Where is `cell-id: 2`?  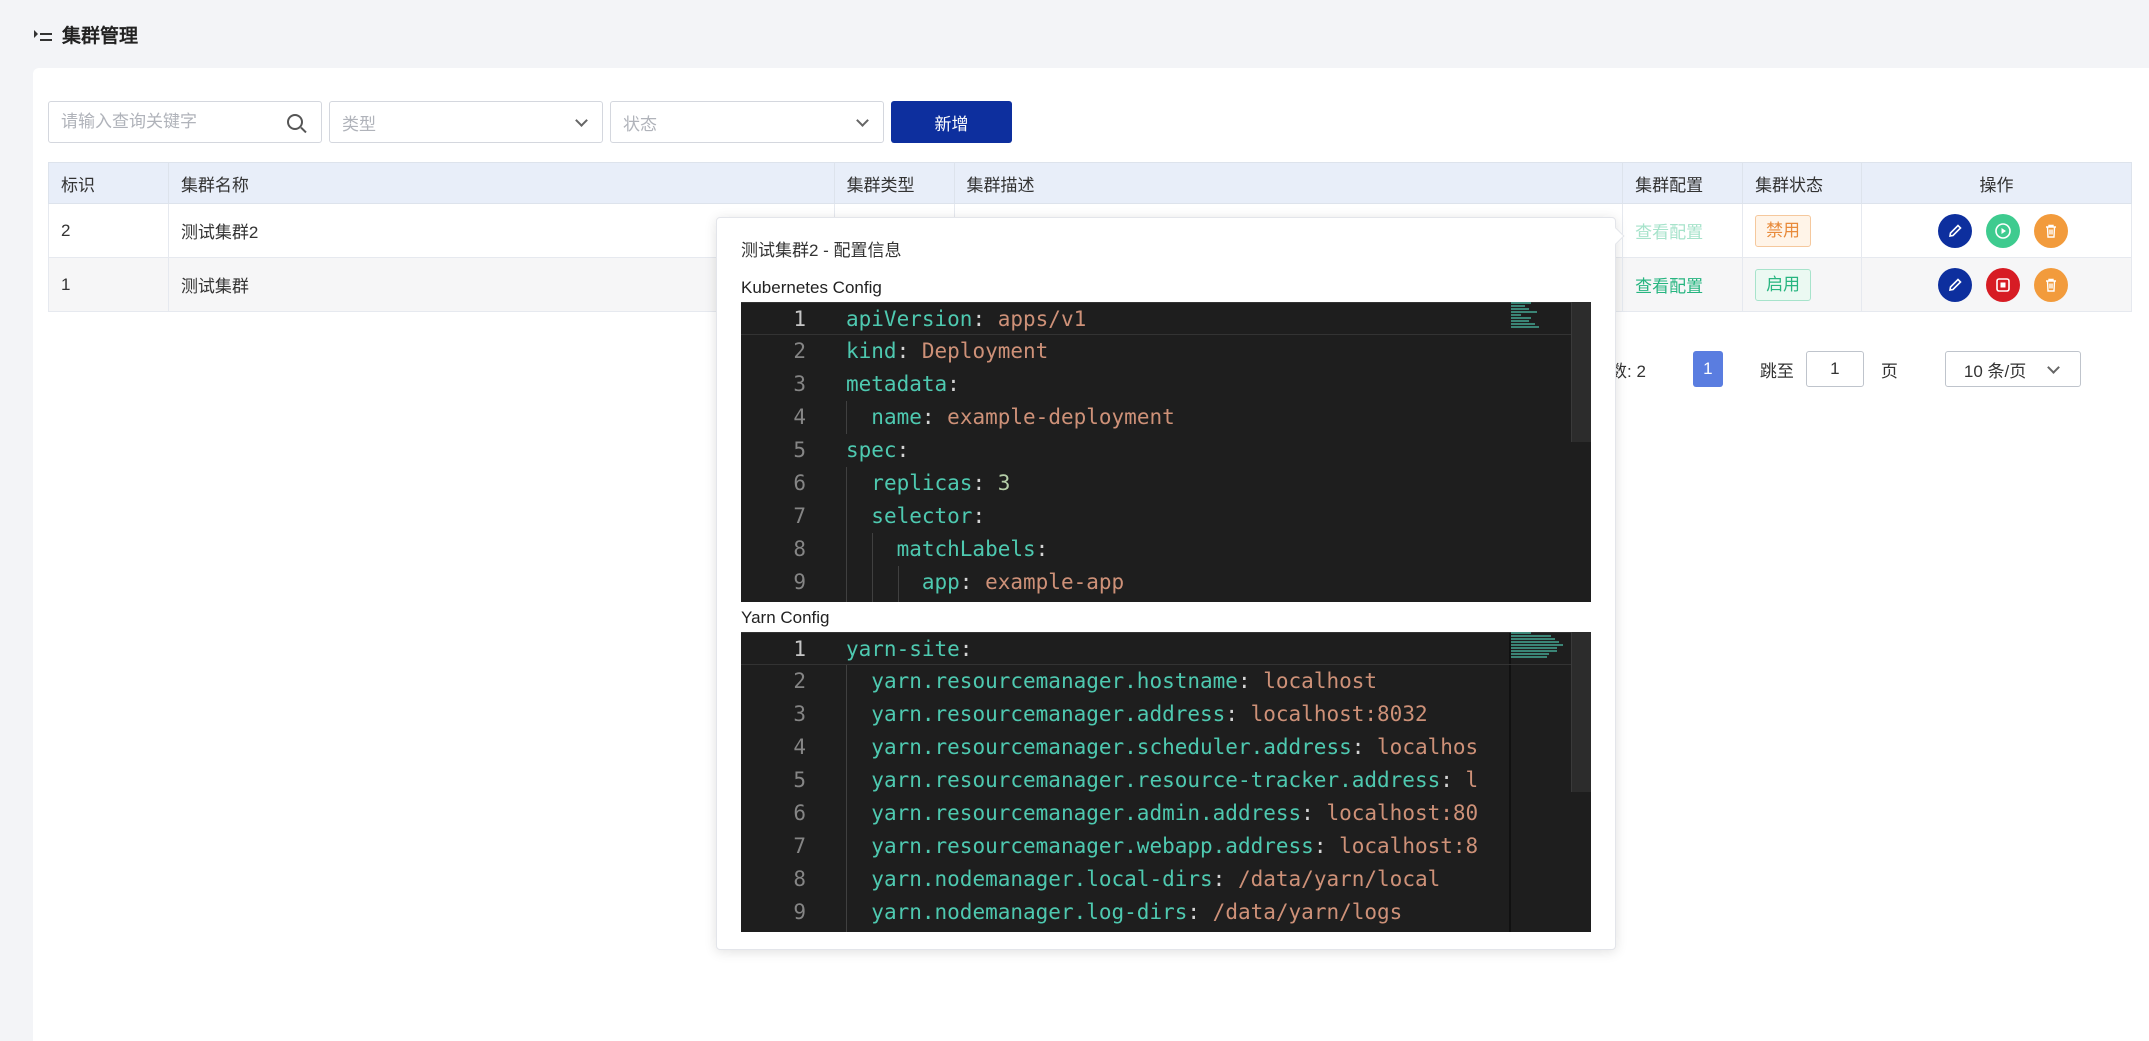
cell-id: 2 is located at coordinates (108, 230).